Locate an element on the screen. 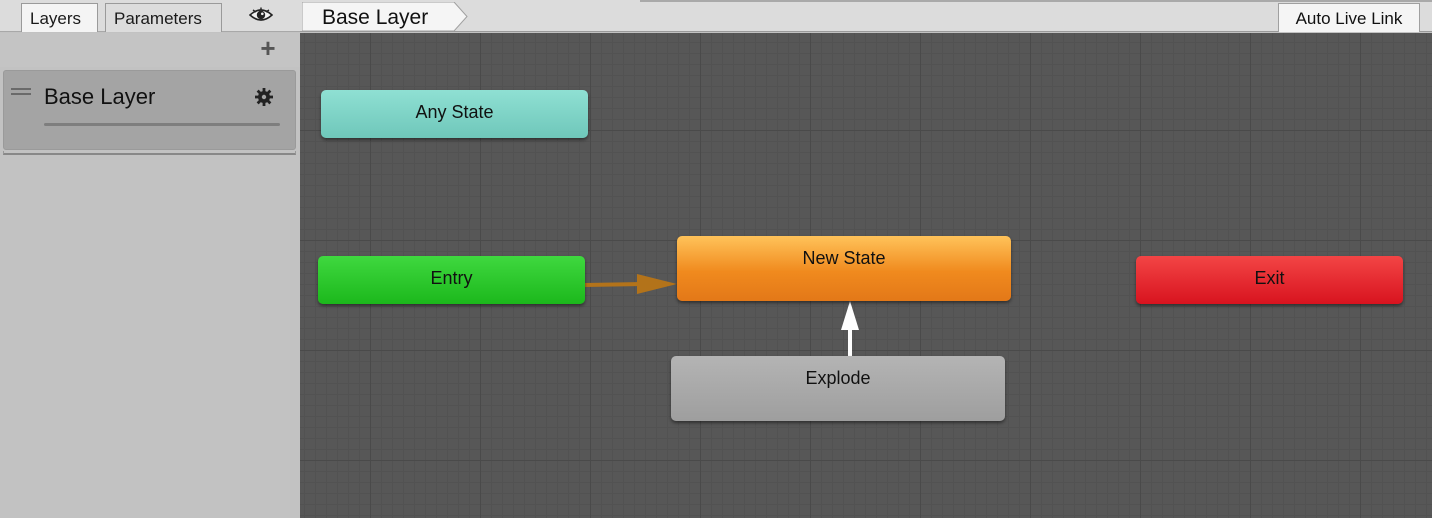  state-explode: Explode is located at coordinates (838, 388).